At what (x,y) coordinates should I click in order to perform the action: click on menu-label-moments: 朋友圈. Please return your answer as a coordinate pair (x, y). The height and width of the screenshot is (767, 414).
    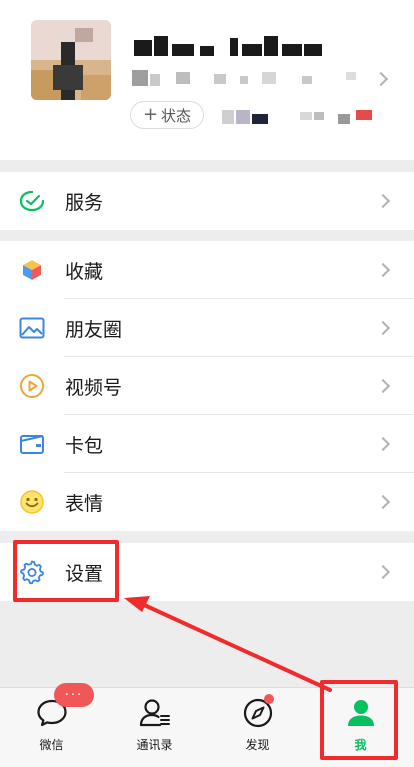
    Looking at the image, I should click on (94, 329).